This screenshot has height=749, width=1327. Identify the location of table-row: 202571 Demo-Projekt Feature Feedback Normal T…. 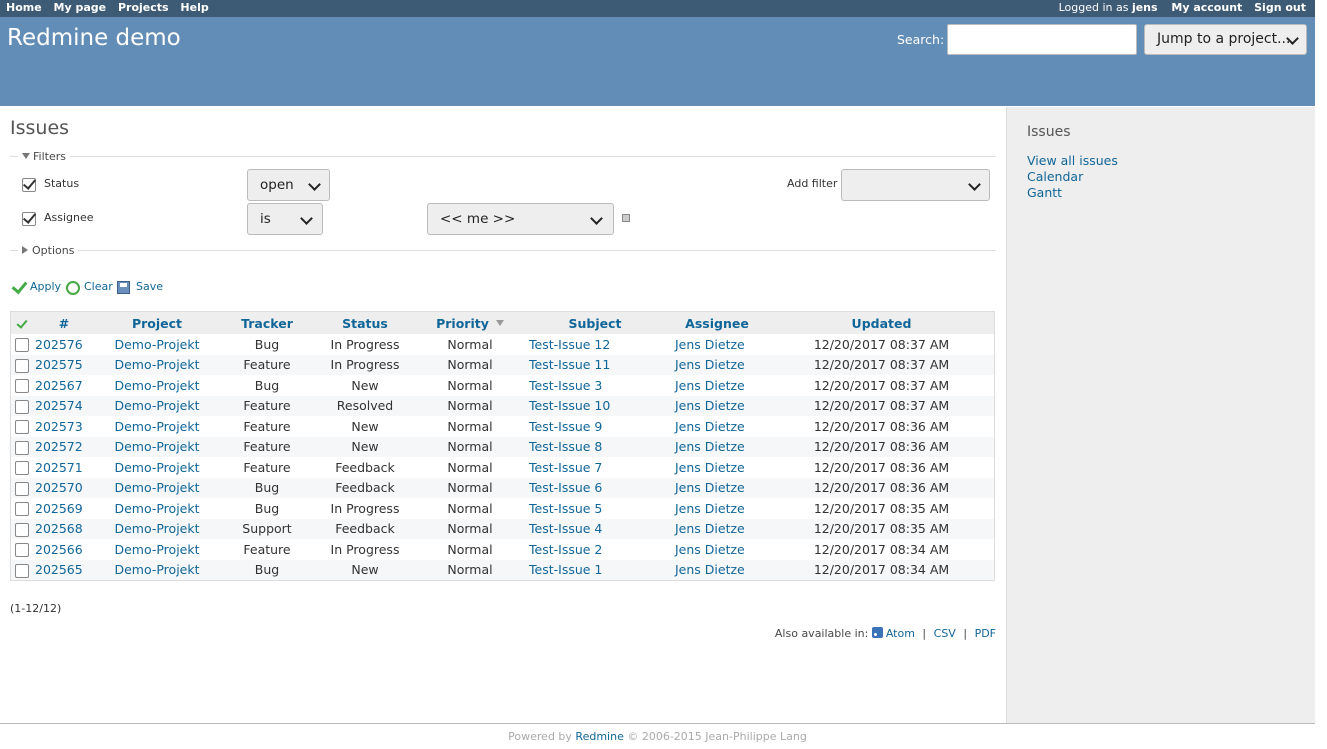
(503, 467).